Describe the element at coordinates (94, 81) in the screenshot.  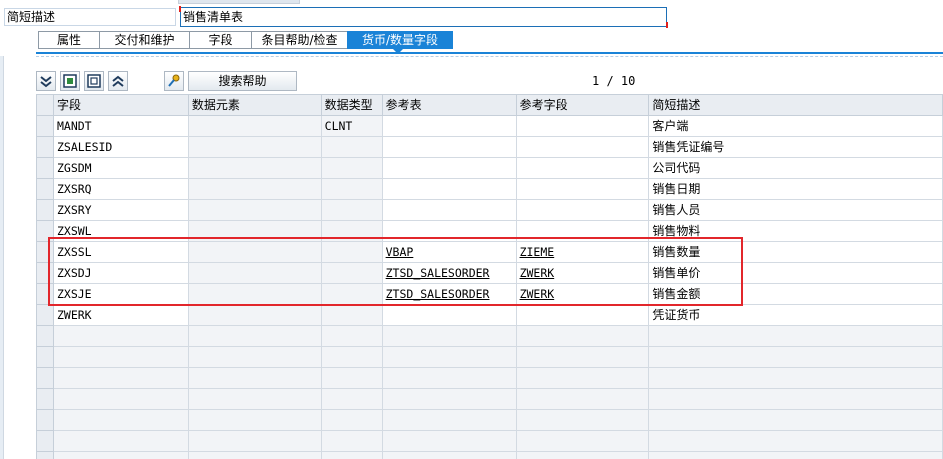
I see `deselect-block-button` at that location.